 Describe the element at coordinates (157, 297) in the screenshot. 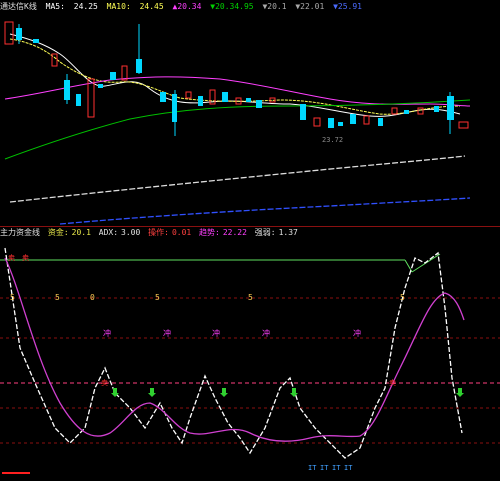

I see `marker-row1-3: 5` at that location.